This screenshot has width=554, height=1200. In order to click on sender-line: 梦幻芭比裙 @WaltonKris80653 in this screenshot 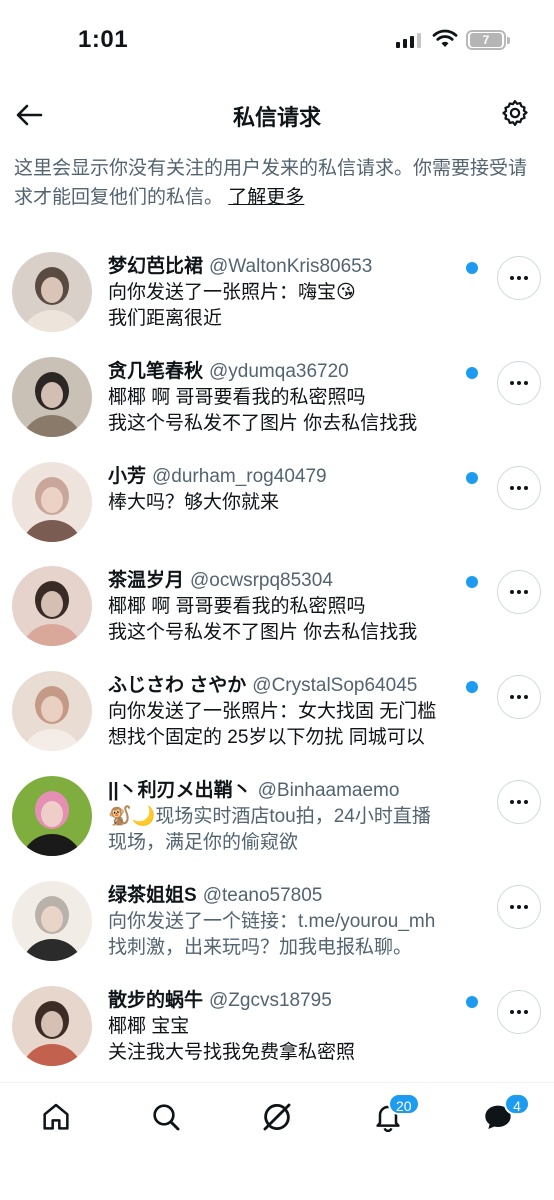, I will do `click(298, 267)`.